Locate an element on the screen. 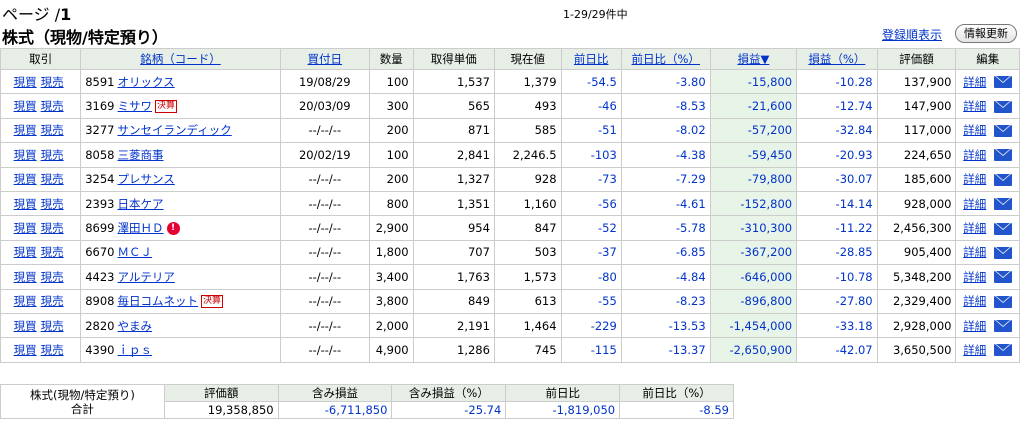 The height and width of the screenshot is (436, 1024). acquisition-price: 1,327 is located at coordinates (453, 179).